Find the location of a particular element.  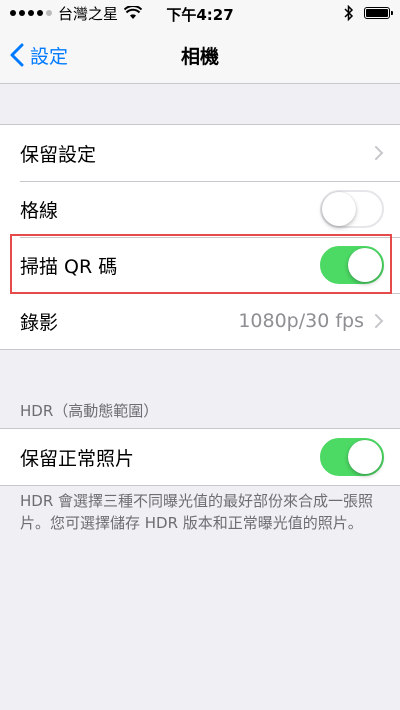

row-keep-normal-photo: 保留正常照片 is located at coordinates (200, 457).